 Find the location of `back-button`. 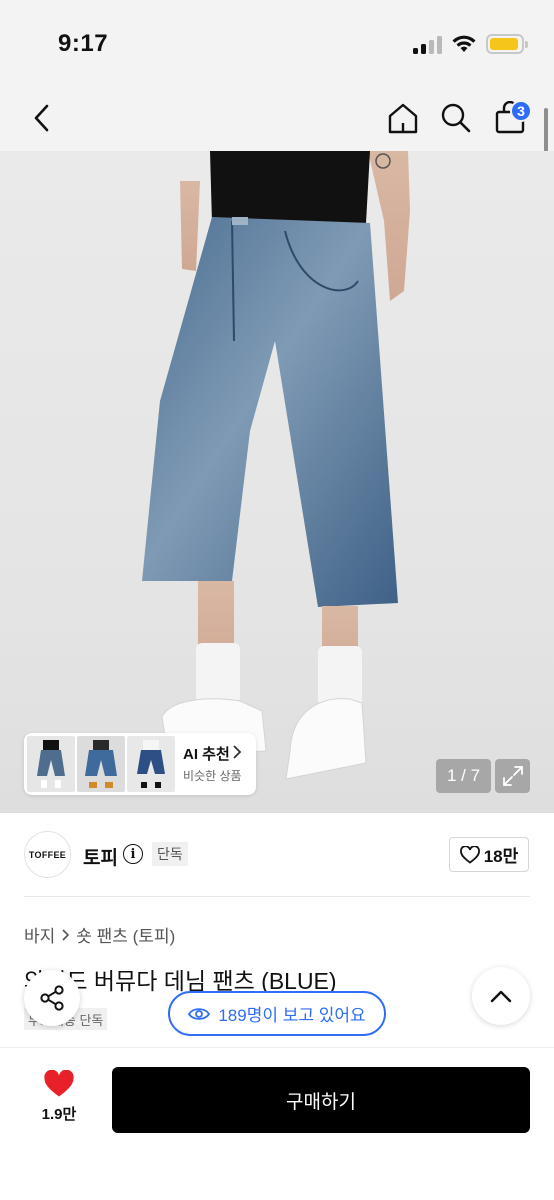

back-button is located at coordinates (42, 118).